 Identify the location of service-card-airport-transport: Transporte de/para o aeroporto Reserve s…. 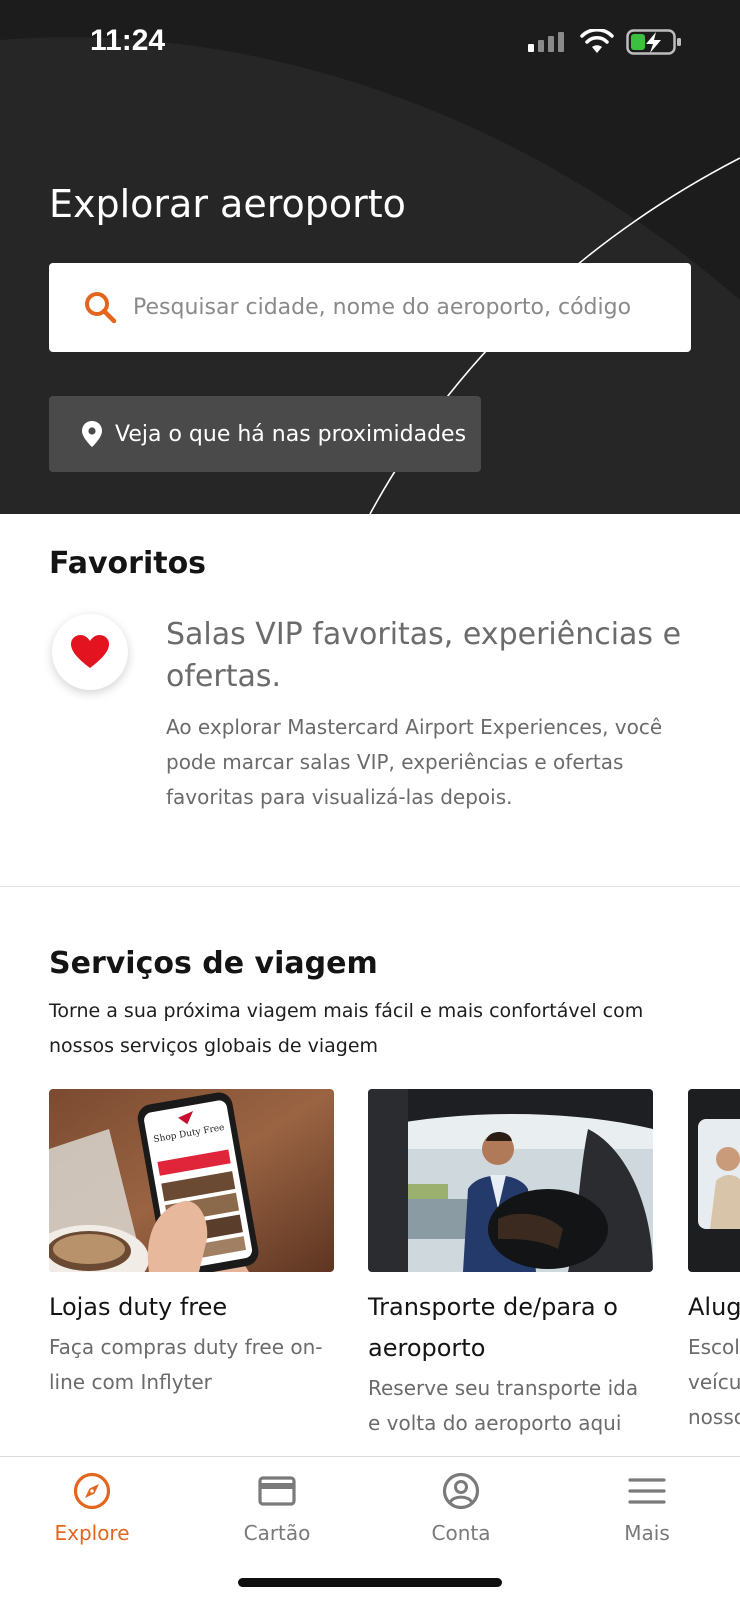
(510, 1265).